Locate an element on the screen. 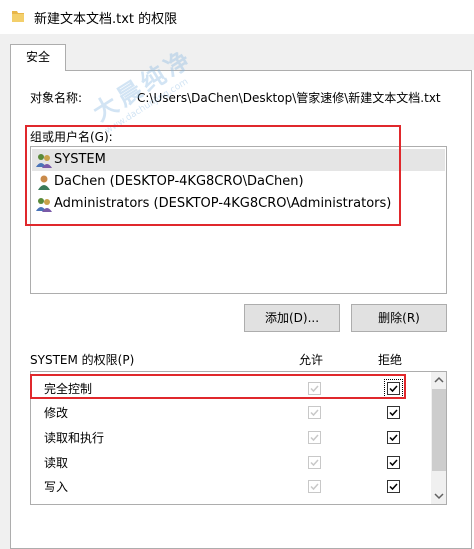  permission-row: 写入 is located at coordinates (231, 486).